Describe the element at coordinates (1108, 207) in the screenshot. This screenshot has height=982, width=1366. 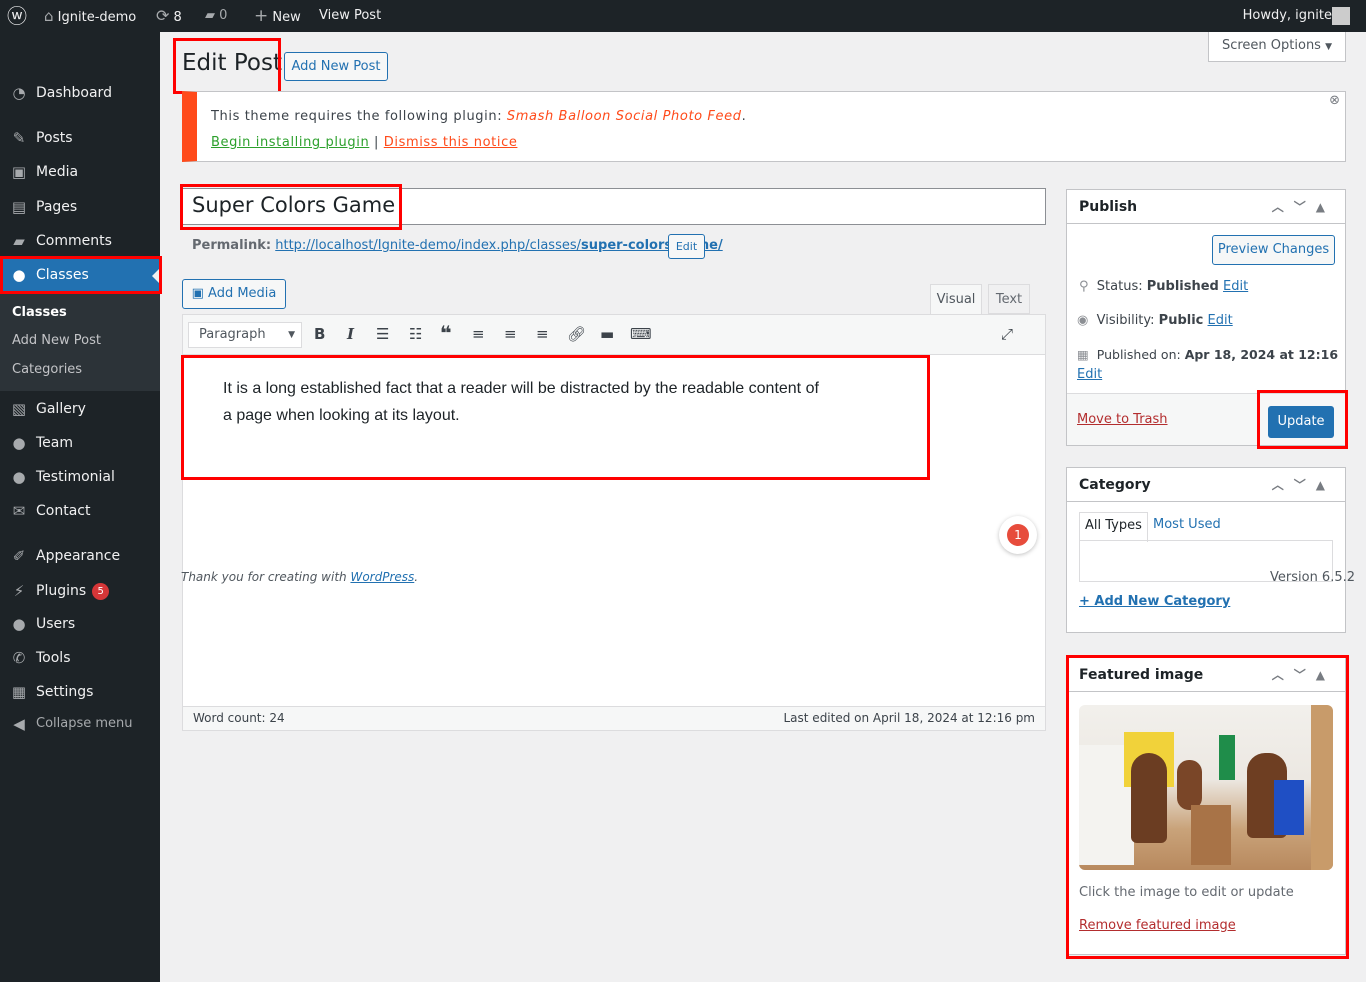
I see `publish-title: Publish` at that location.